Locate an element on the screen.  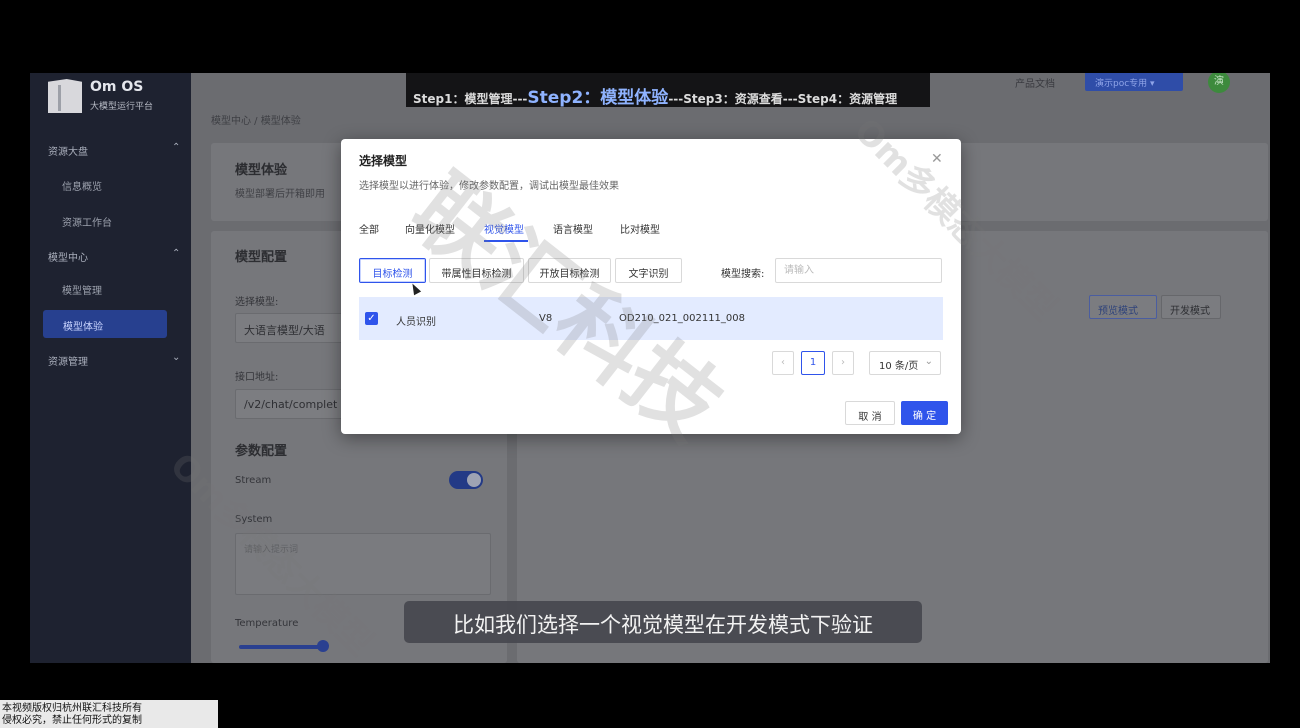
breadcrumb: 模型中心 / 模型体验 is located at coordinates (256, 121).